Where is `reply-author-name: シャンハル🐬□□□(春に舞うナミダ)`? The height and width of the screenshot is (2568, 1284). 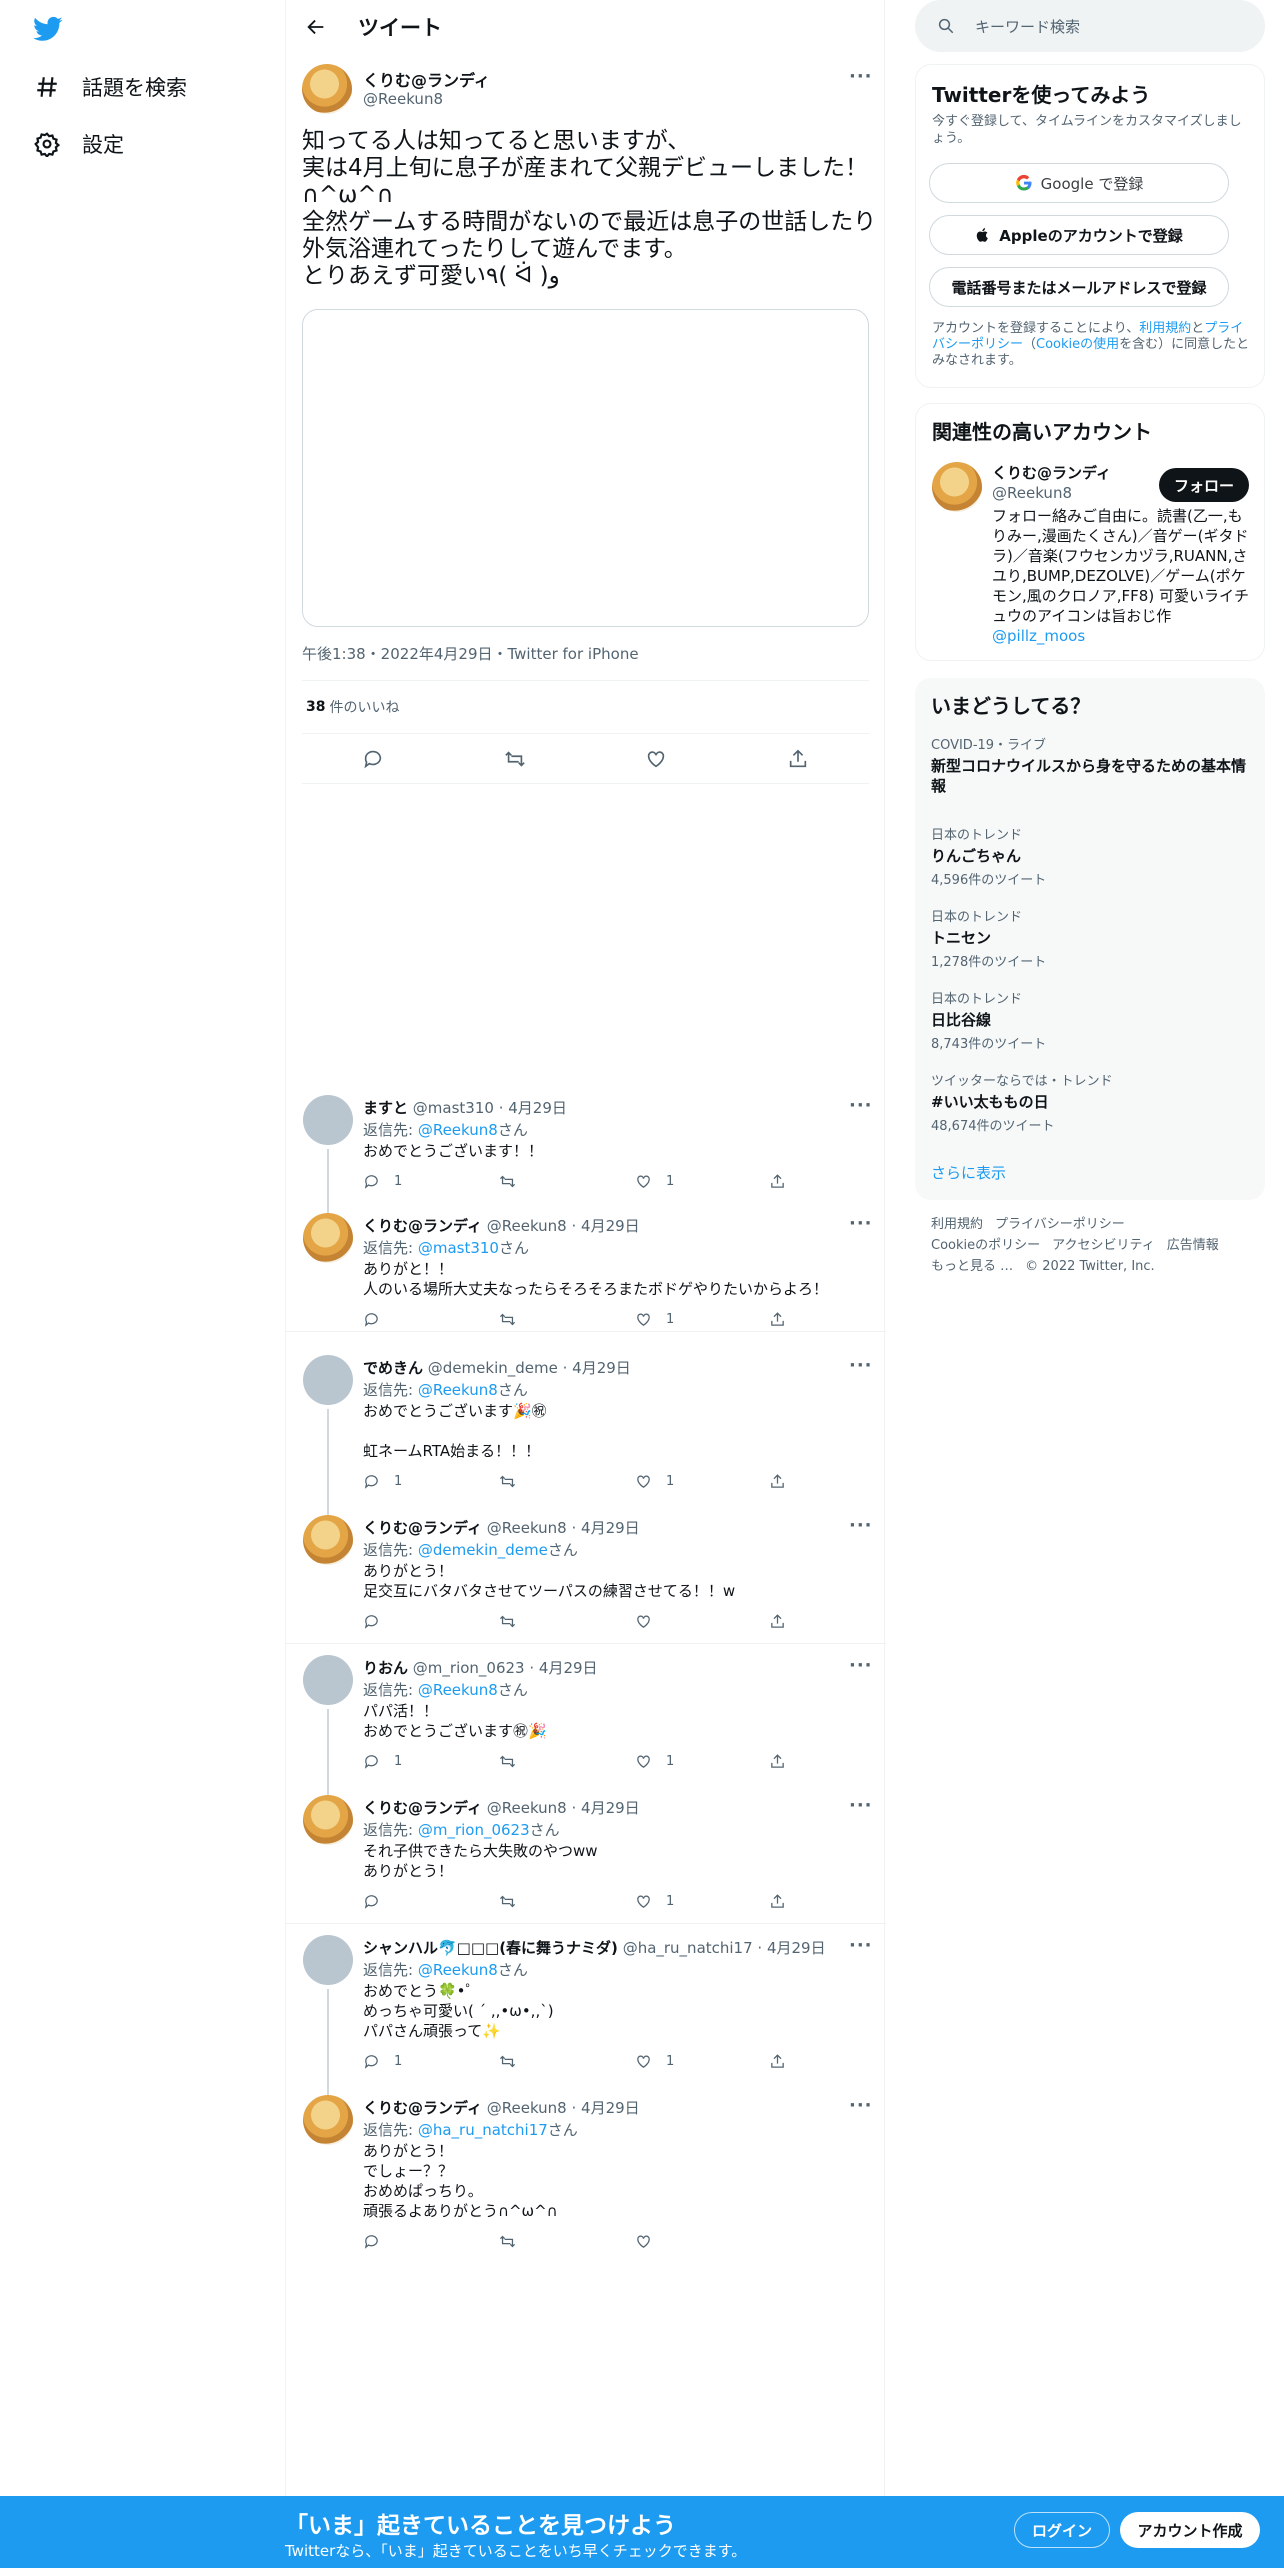
reply-author-name: シャンハル🐬□□□(春に舞うナミダ) is located at coordinates (490, 1948).